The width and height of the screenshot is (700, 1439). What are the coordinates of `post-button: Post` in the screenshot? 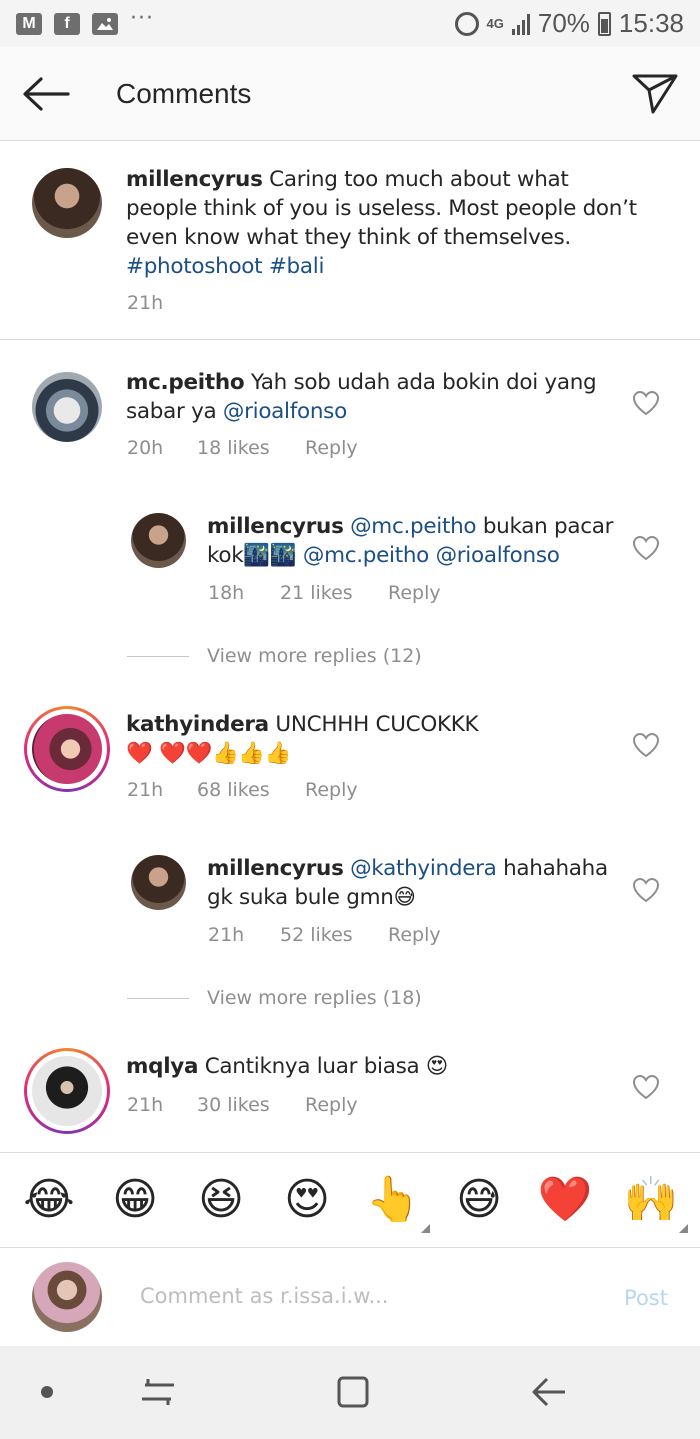 It's located at (646, 1298).